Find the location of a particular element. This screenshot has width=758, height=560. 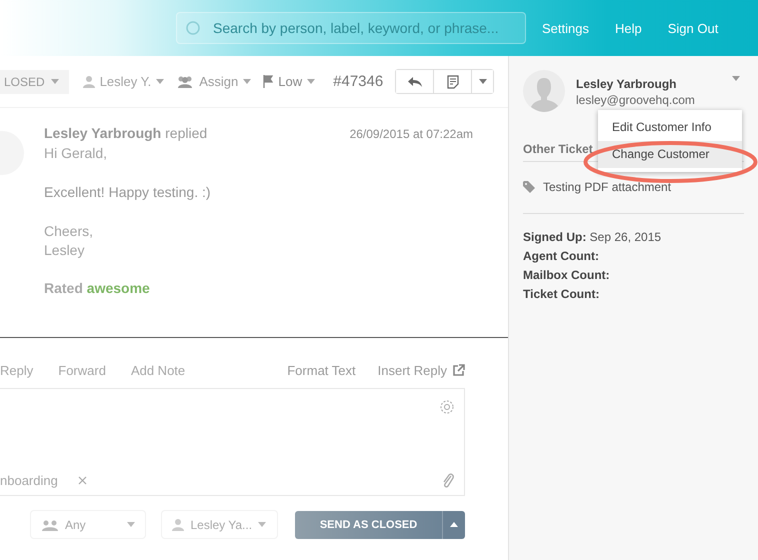

caret-up-icon is located at coordinates (454, 524).